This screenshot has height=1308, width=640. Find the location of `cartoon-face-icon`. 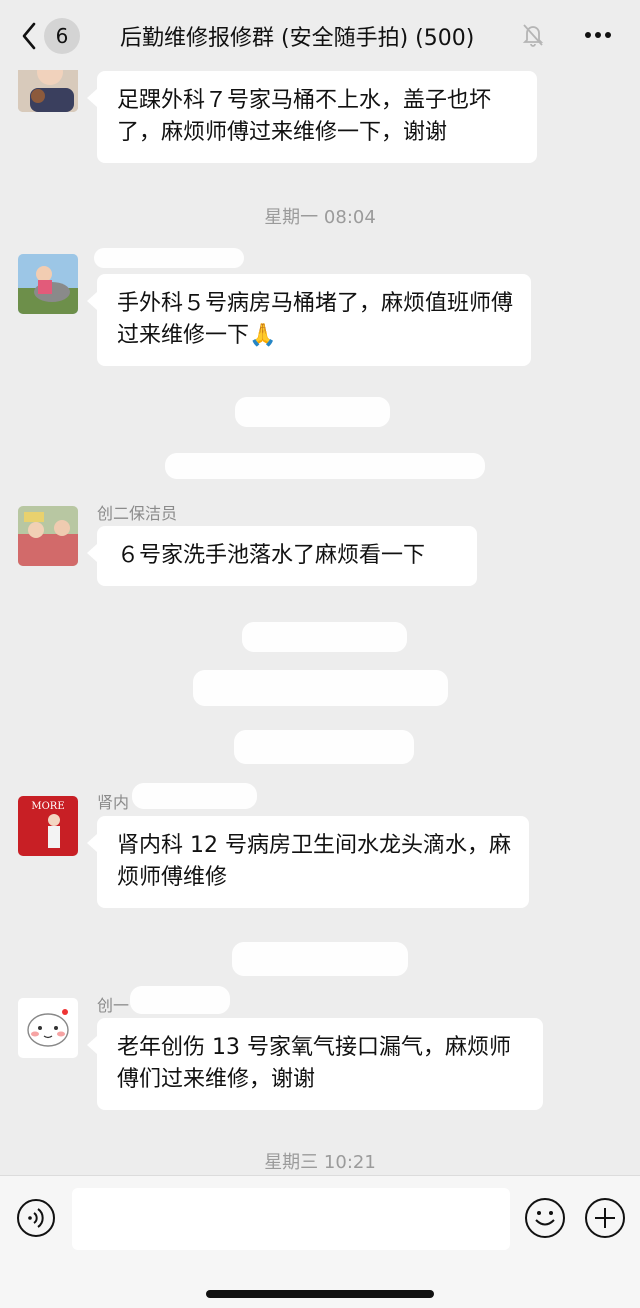

cartoon-face-icon is located at coordinates (48, 1028).